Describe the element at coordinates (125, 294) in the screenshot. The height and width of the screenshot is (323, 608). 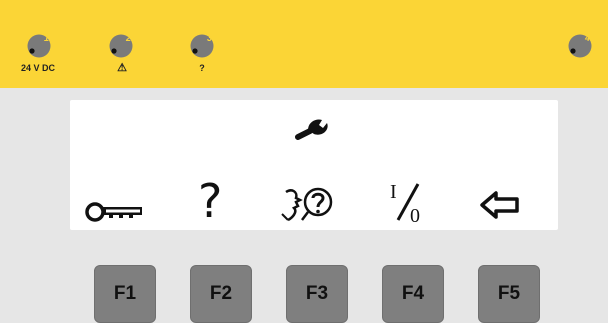
I see `f1-button: F1` at that location.